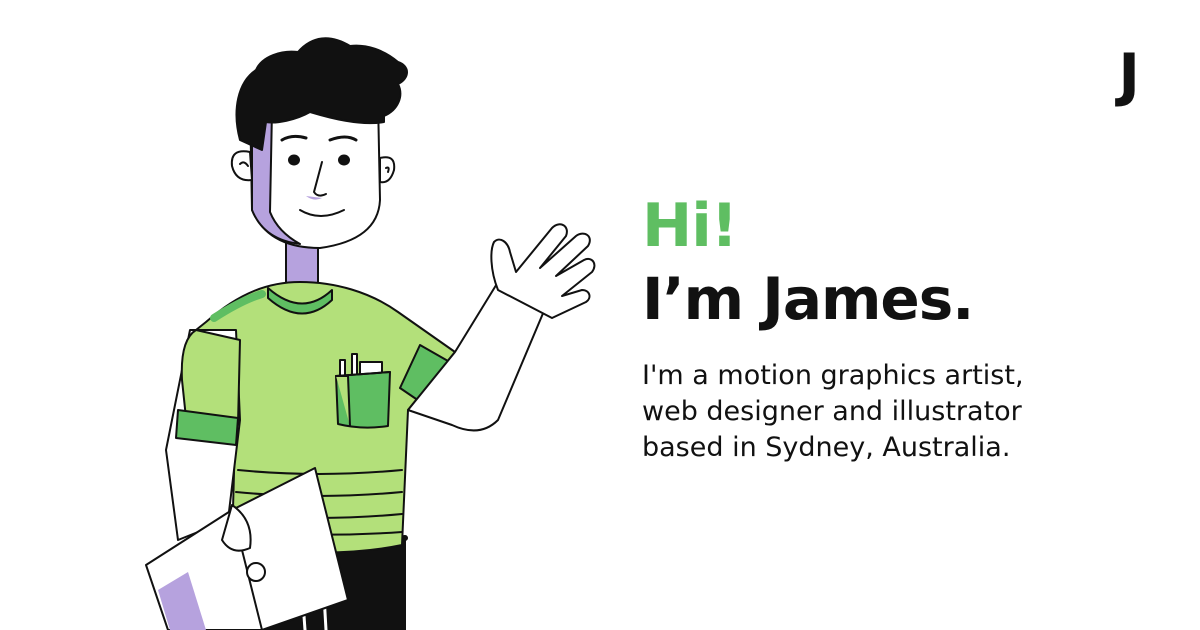  I want to click on greeting-heading: Hi!, so click(690, 226).